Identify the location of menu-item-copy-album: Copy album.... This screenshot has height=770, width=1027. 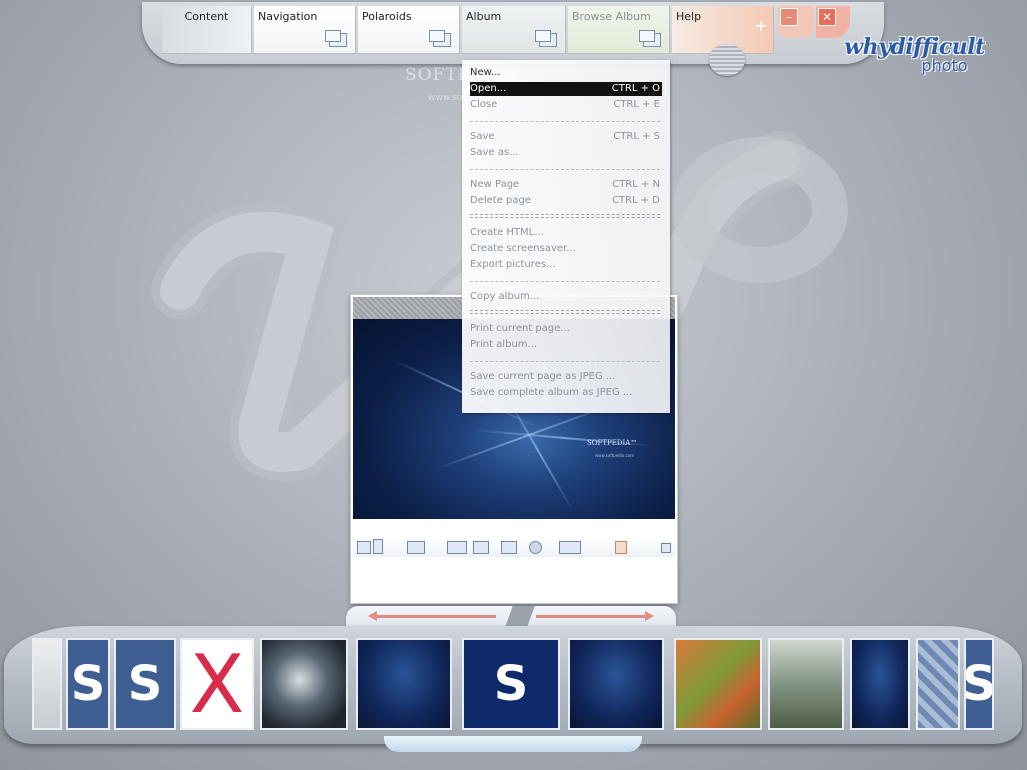
(566, 297).